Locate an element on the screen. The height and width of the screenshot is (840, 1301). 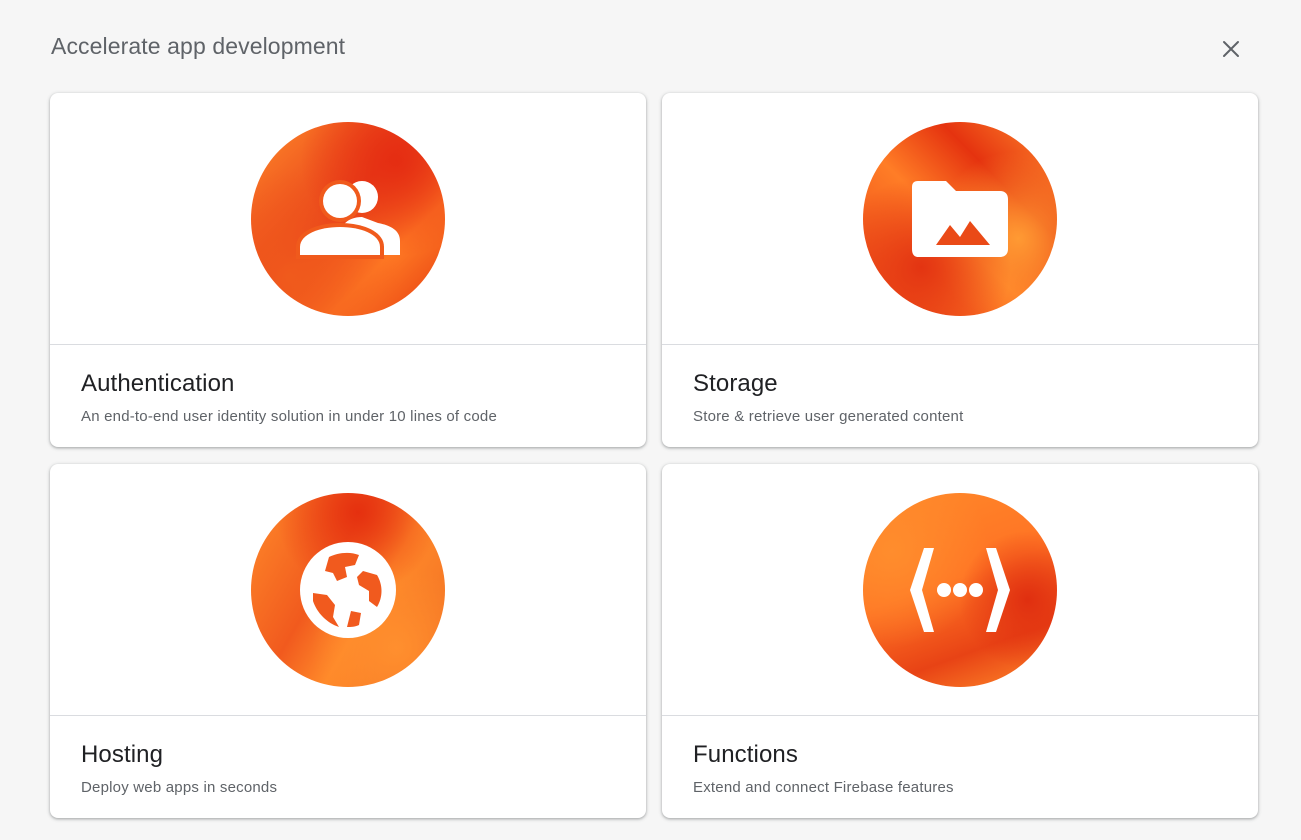
close-button is located at coordinates (1231, 49).